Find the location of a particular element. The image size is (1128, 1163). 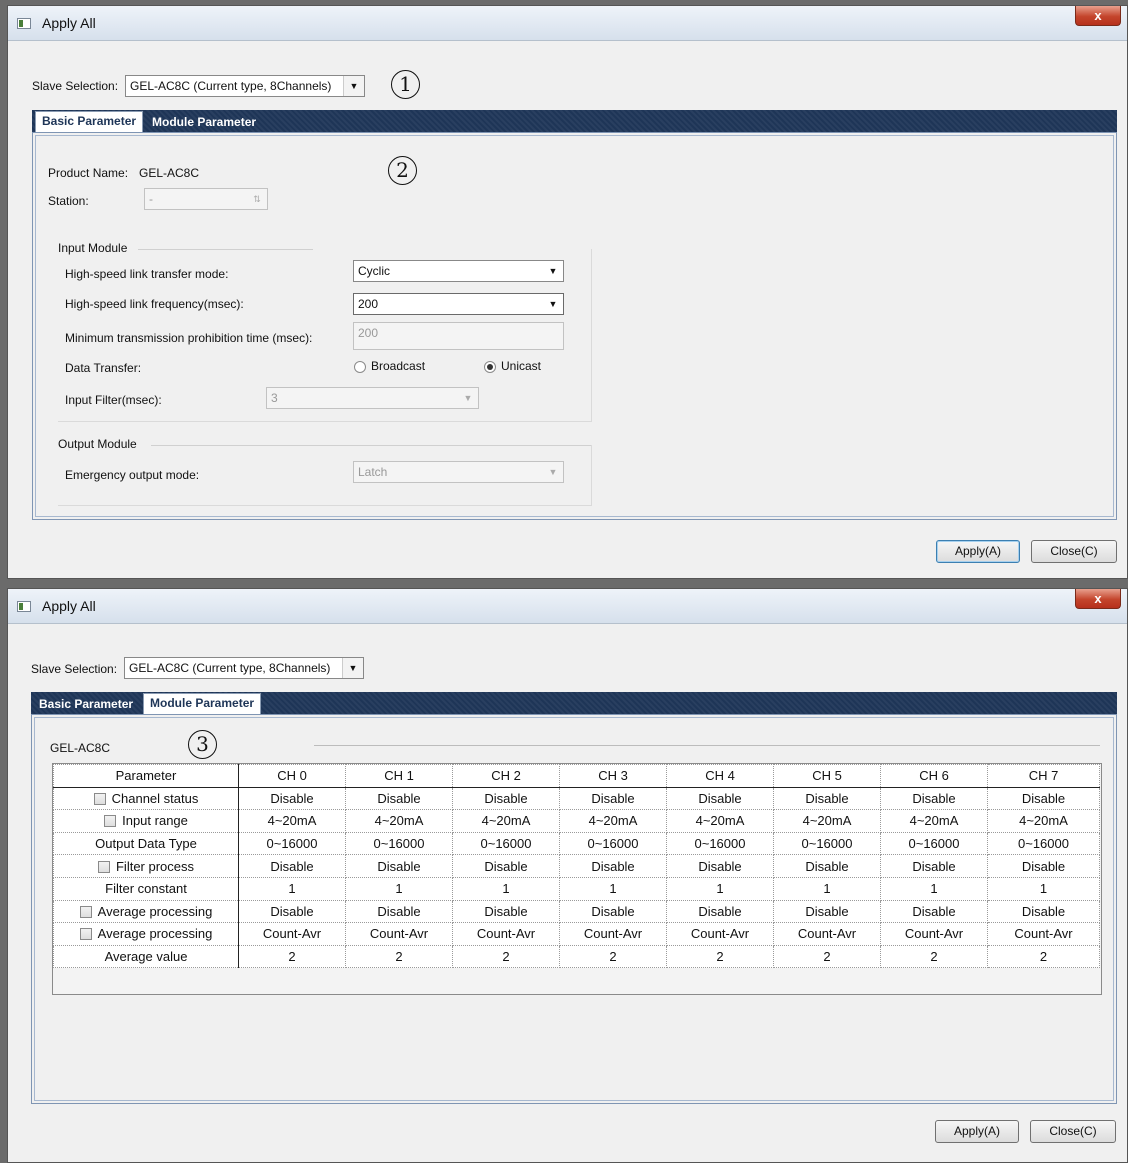

cell-ch7: 1 is located at coordinates (1043, 888).